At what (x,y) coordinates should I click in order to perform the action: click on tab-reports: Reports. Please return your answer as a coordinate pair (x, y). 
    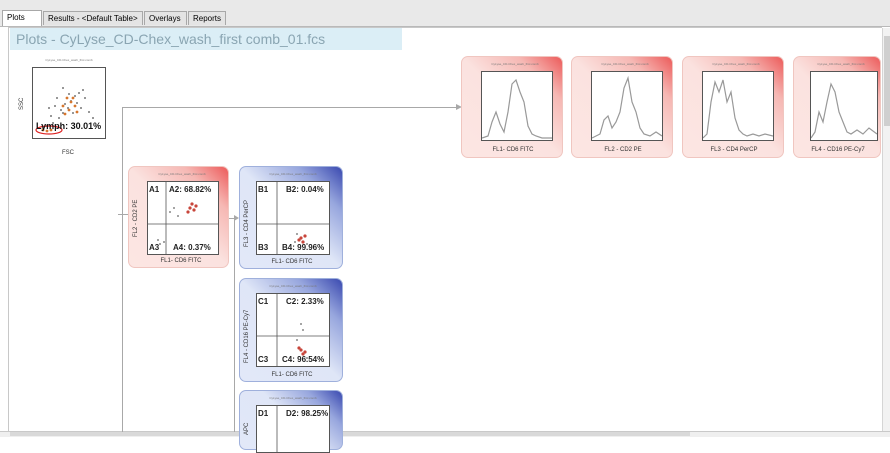
    Looking at the image, I should click on (207, 18).